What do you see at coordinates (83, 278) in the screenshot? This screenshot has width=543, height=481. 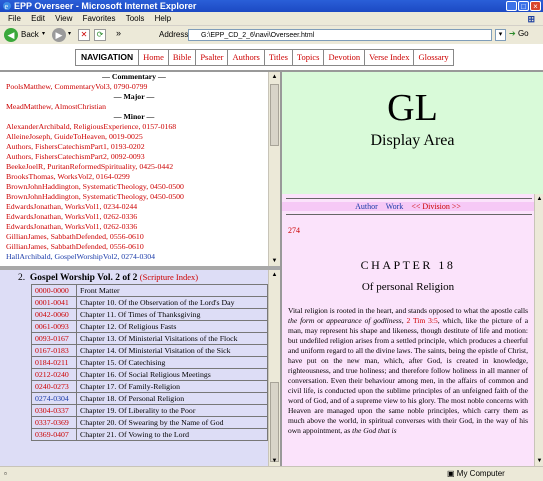 I see `book-title: Gospel Worship Vol. 2 of 2` at bounding box center [83, 278].